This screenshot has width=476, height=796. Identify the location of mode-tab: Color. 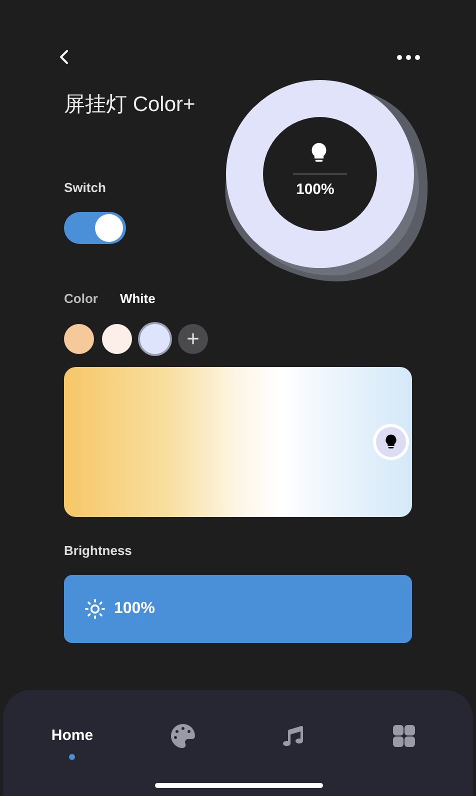
(81, 298).